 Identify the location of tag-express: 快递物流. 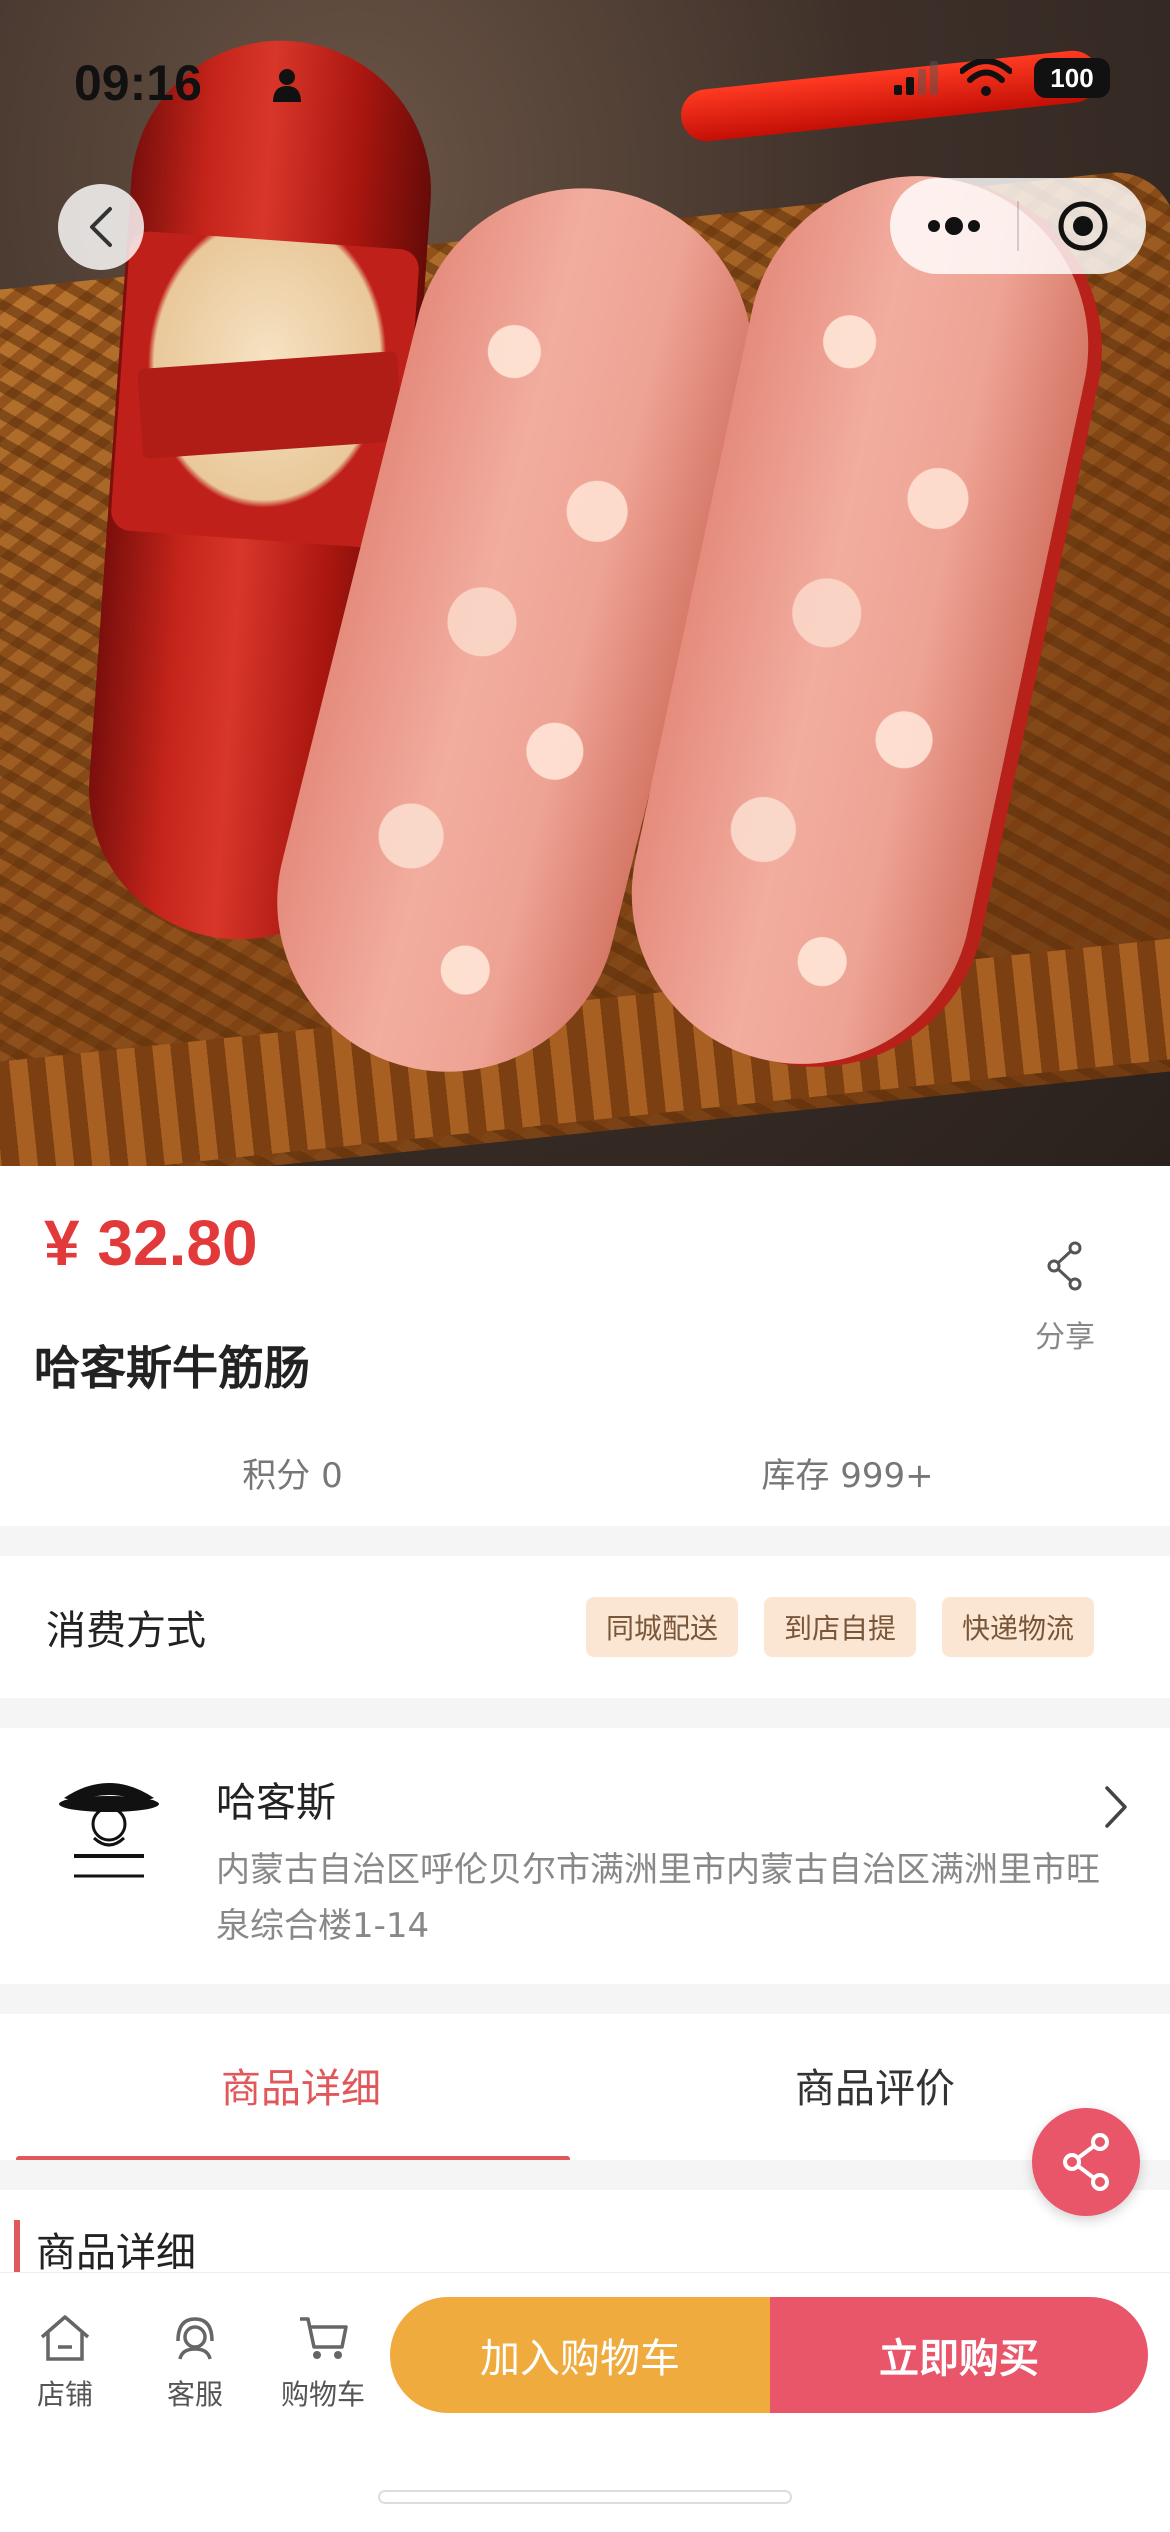
(1017, 1627).